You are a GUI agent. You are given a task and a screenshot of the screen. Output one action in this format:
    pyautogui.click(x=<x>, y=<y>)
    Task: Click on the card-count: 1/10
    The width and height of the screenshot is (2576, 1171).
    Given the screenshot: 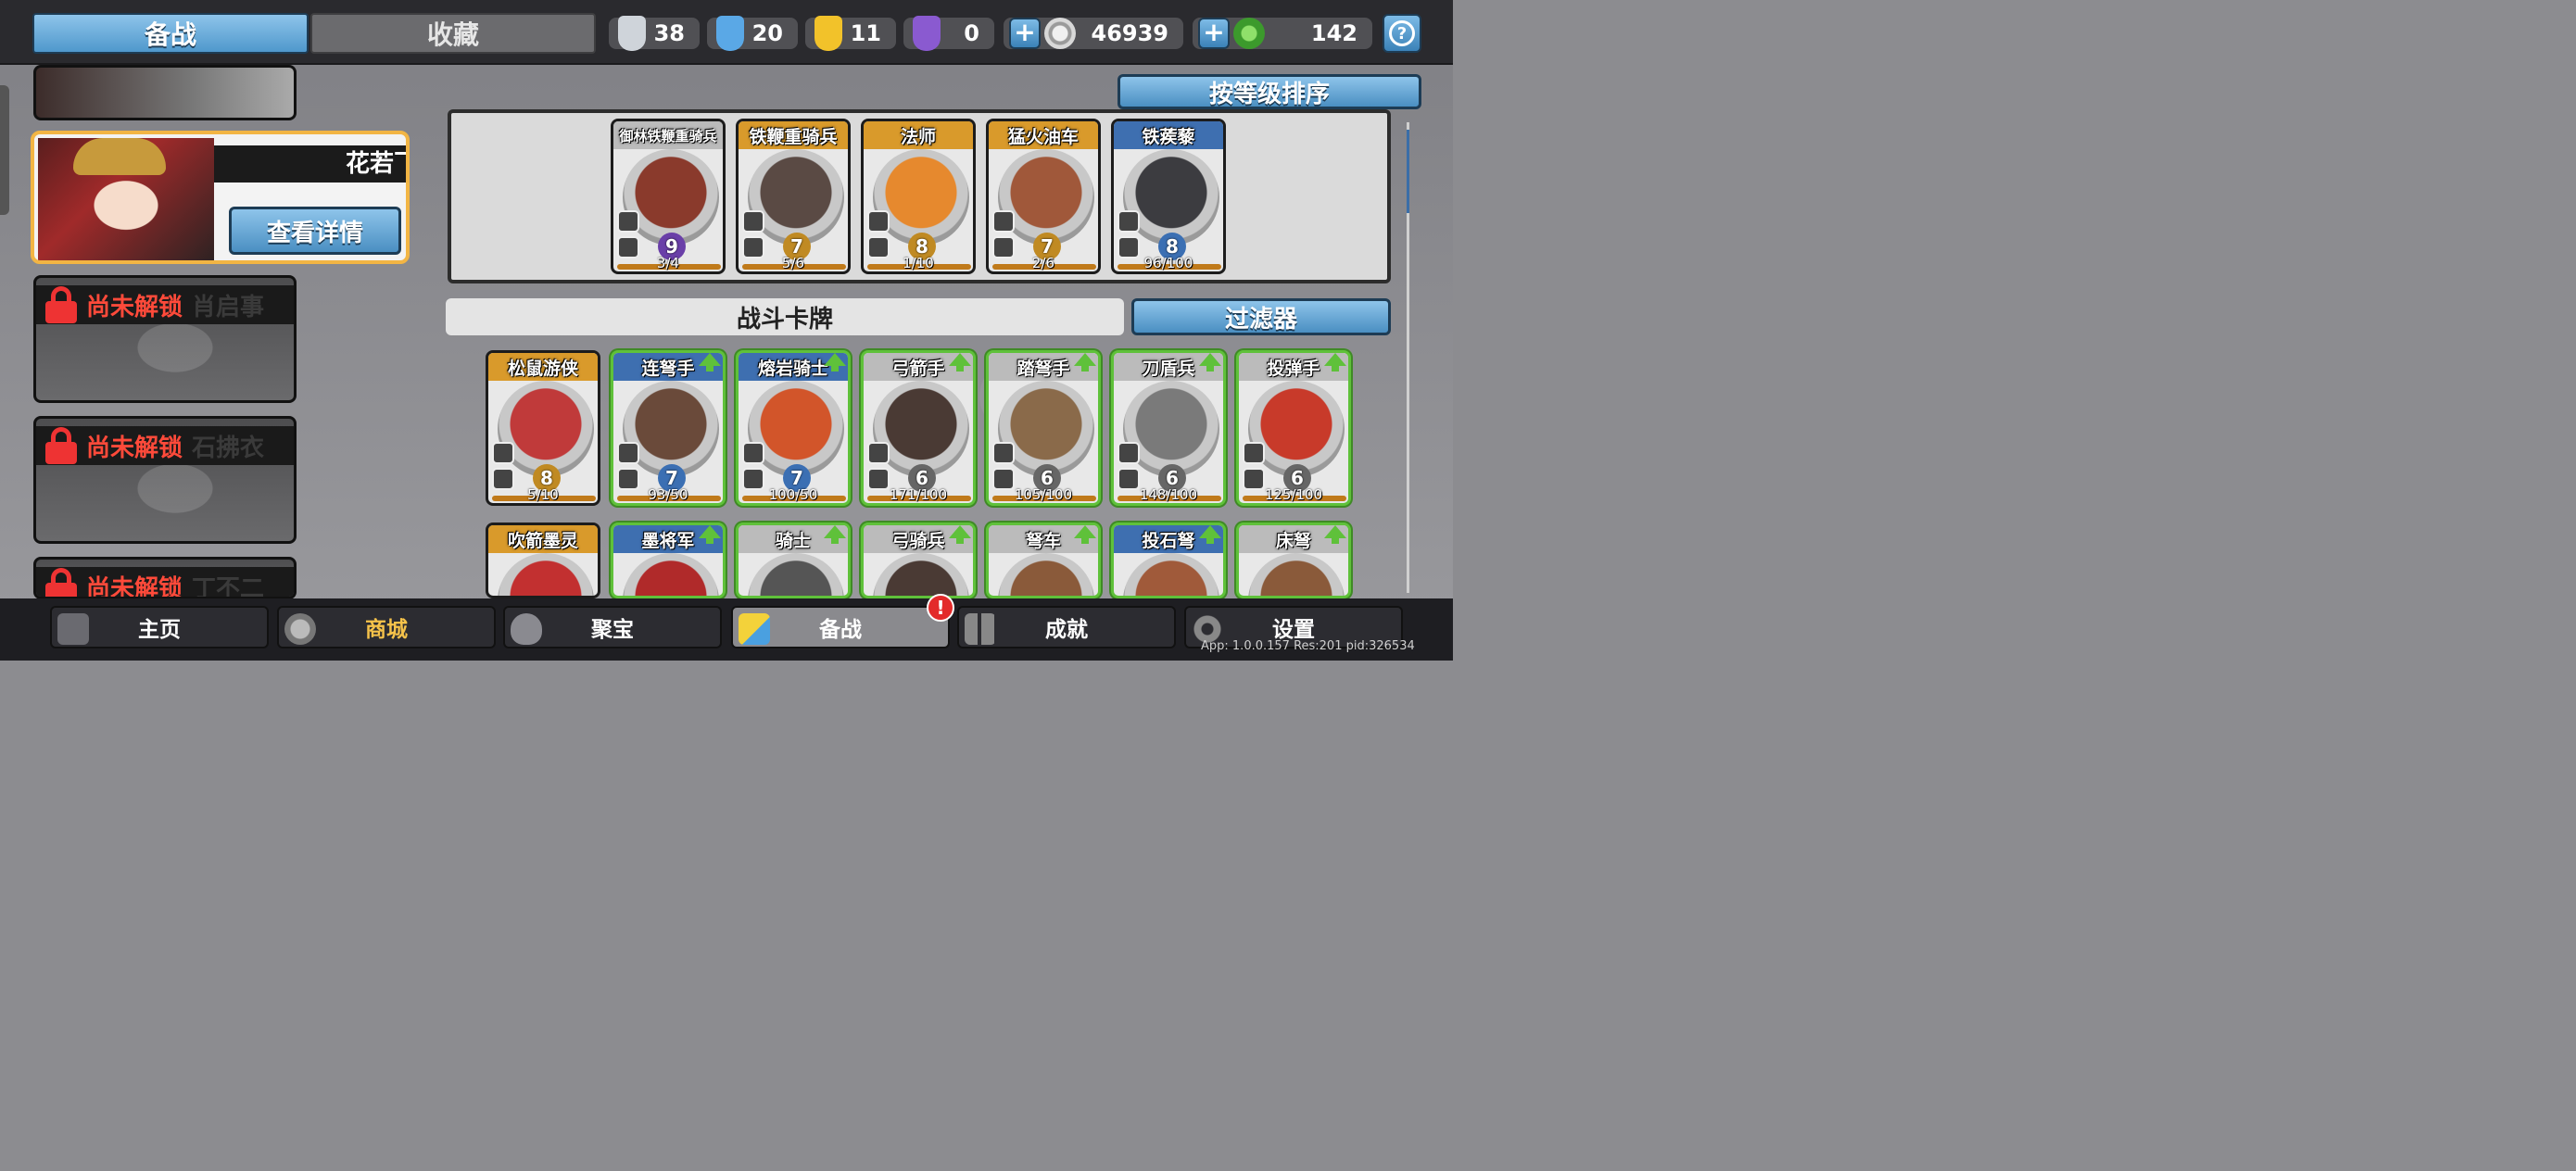 What is the action you would take?
    pyautogui.click(x=919, y=263)
    